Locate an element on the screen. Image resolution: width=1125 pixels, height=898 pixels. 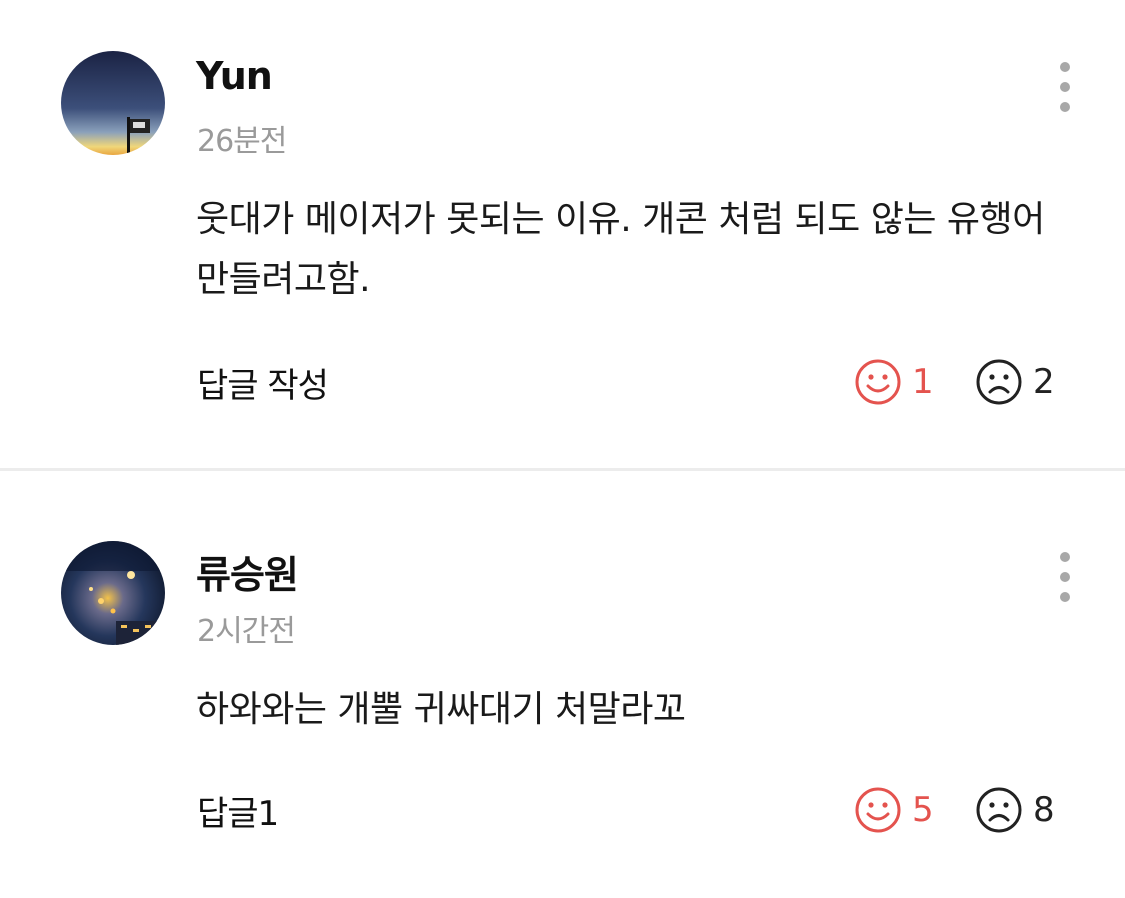
like-button: 1 is located at coordinates (894, 382).